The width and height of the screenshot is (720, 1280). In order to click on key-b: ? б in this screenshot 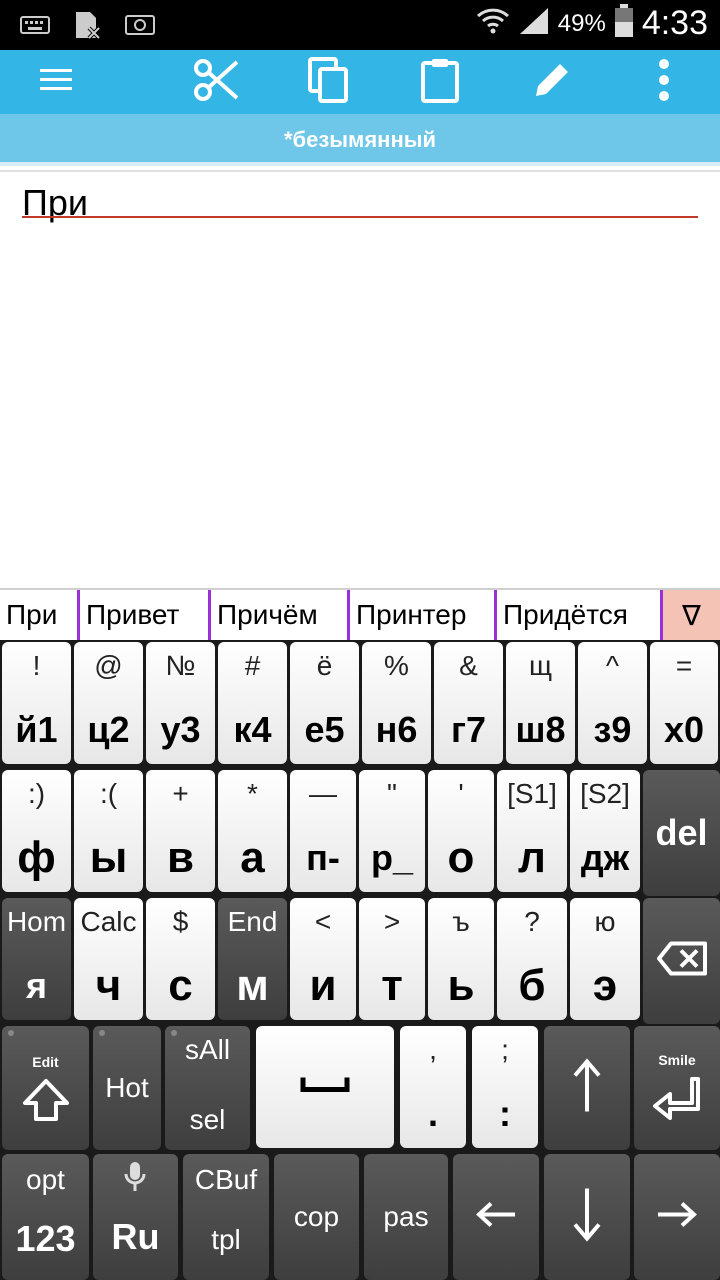, I will do `click(532, 959)`.